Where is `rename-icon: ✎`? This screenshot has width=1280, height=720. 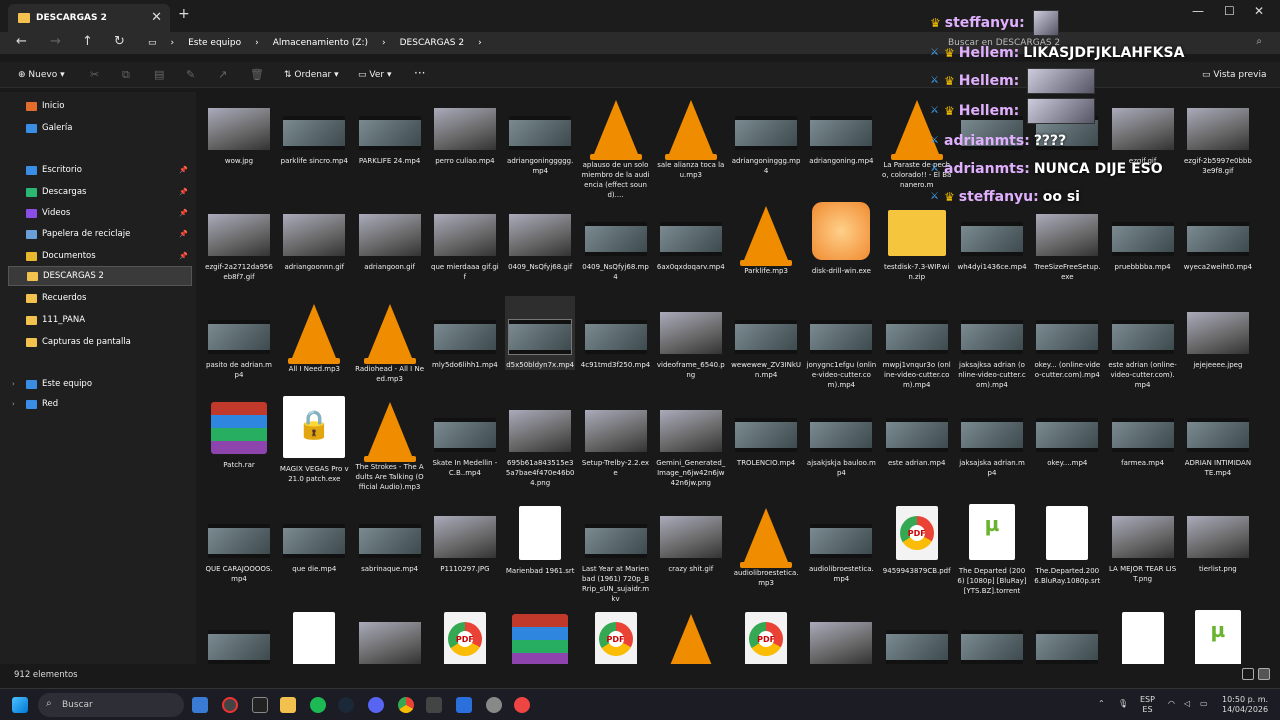 rename-icon: ✎ is located at coordinates (190, 74).